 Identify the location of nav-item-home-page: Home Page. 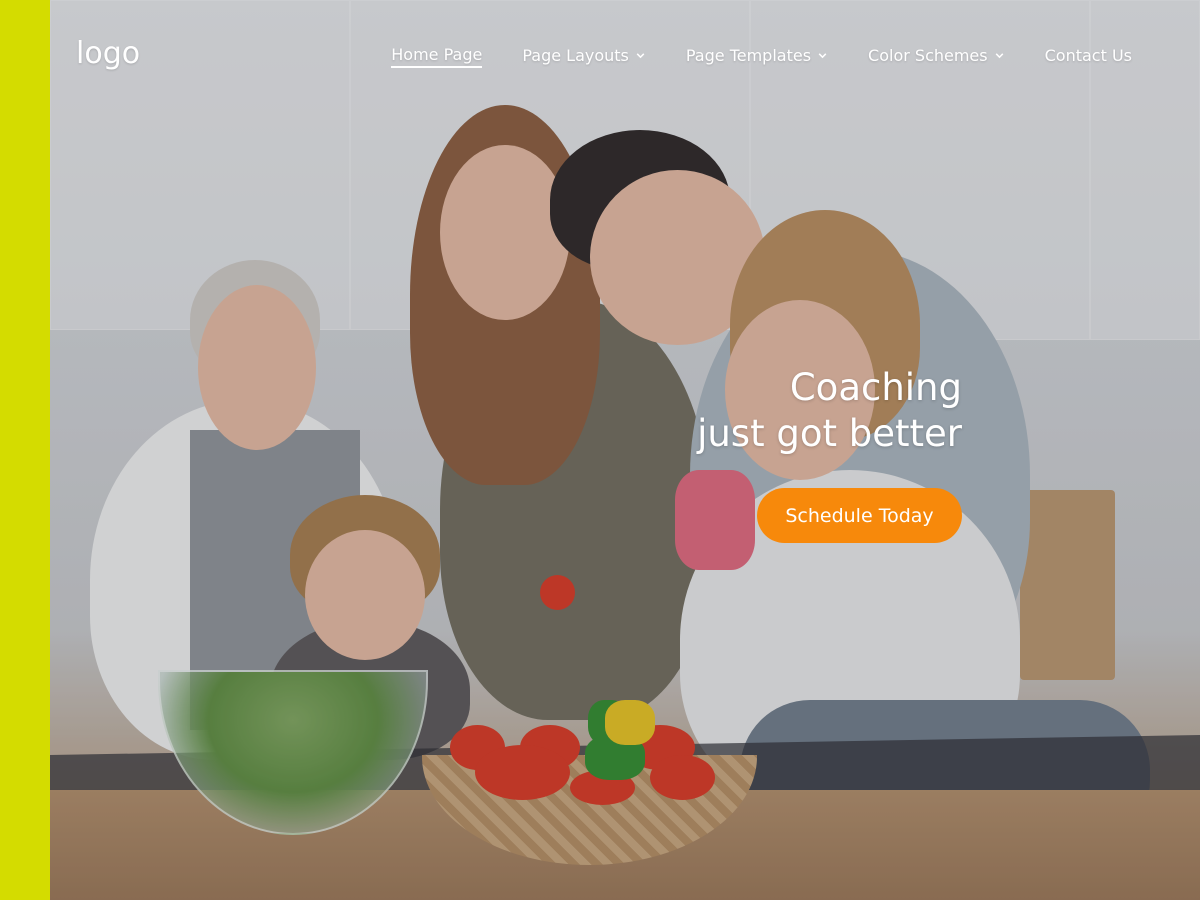
(437, 56).